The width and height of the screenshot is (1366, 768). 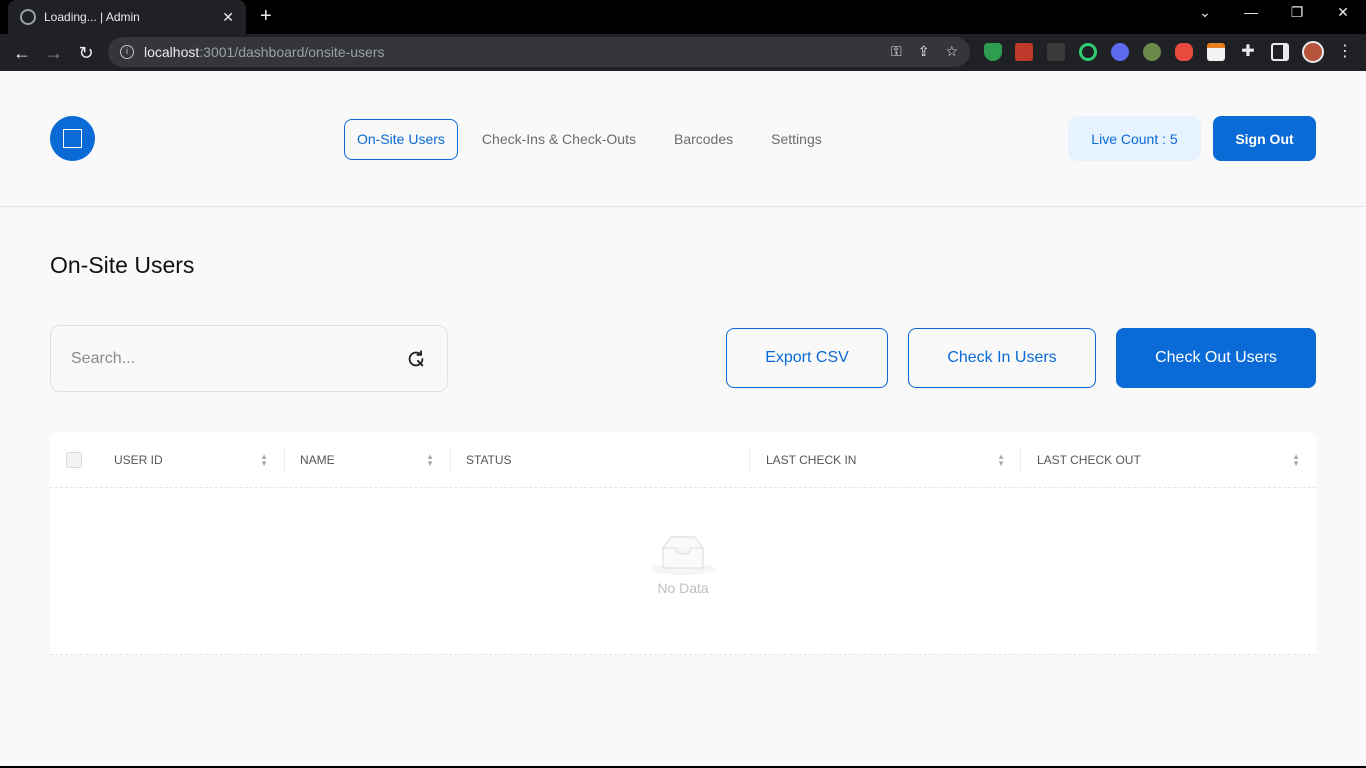 What do you see at coordinates (1134, 138) in the screenshot?
I see `live-count-badge: Live Count : 5` at bounding box center [1134, 138].